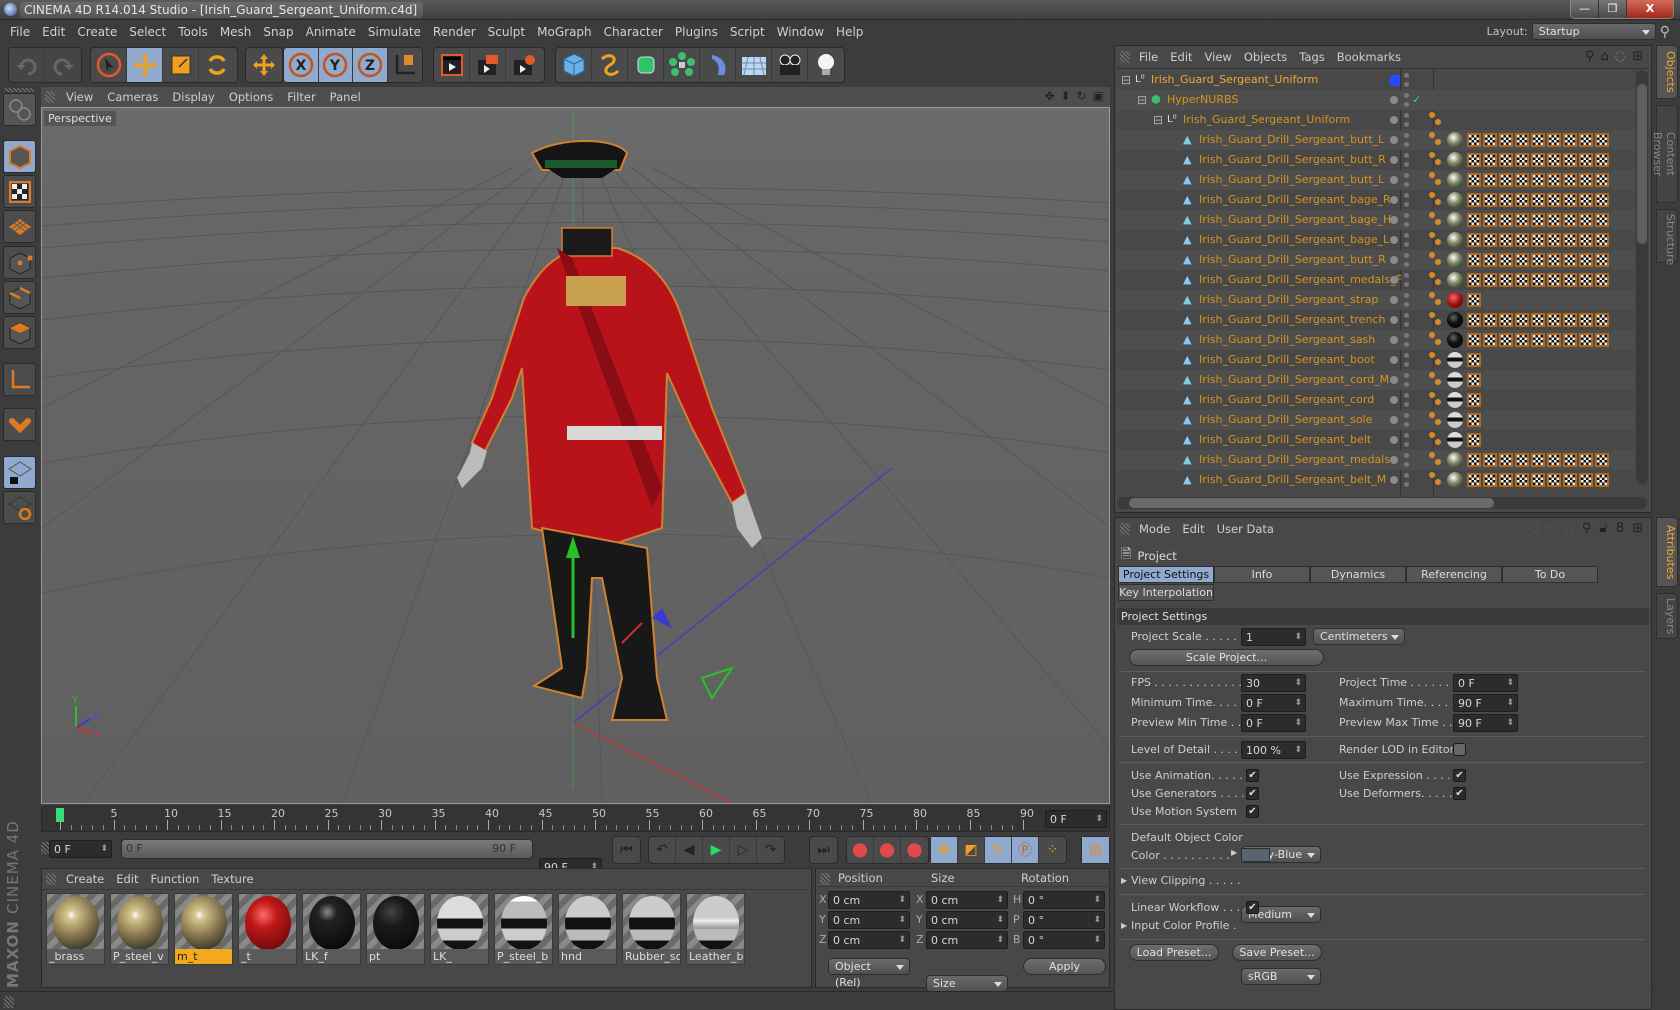 This screenshot has height=1010, width=1680. Describe the element at coordinates (80, 849) in the screenshot. I see `start-frame-field: 0 F` at that location.